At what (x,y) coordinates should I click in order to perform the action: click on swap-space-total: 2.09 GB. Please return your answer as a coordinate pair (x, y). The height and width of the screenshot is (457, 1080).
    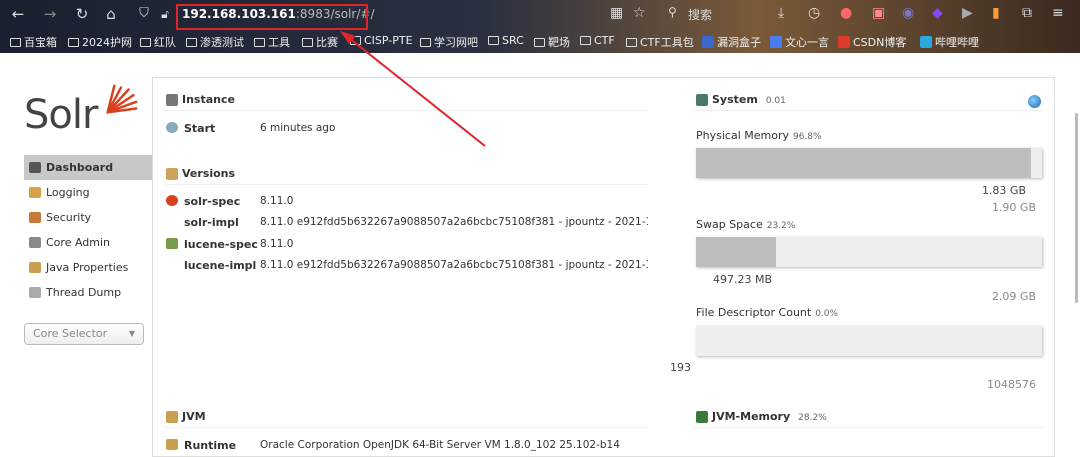
    Looking at the image, I should click on (1013, 296).